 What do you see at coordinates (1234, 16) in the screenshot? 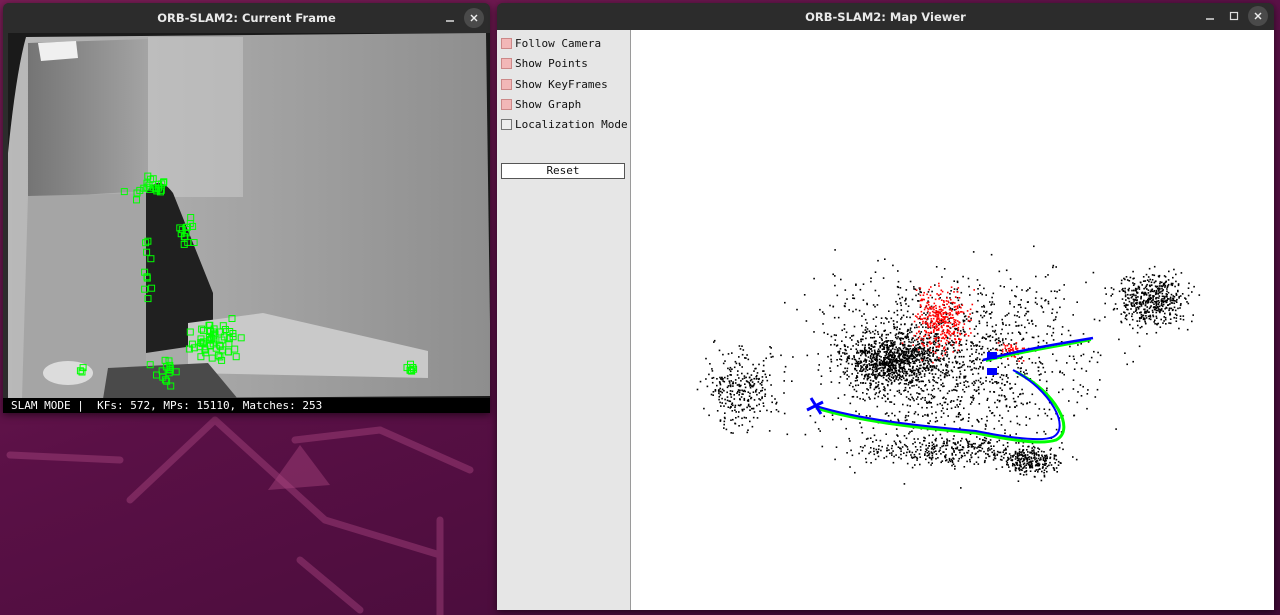
I see `maximize-icon` at bounding box center [1234, 16].